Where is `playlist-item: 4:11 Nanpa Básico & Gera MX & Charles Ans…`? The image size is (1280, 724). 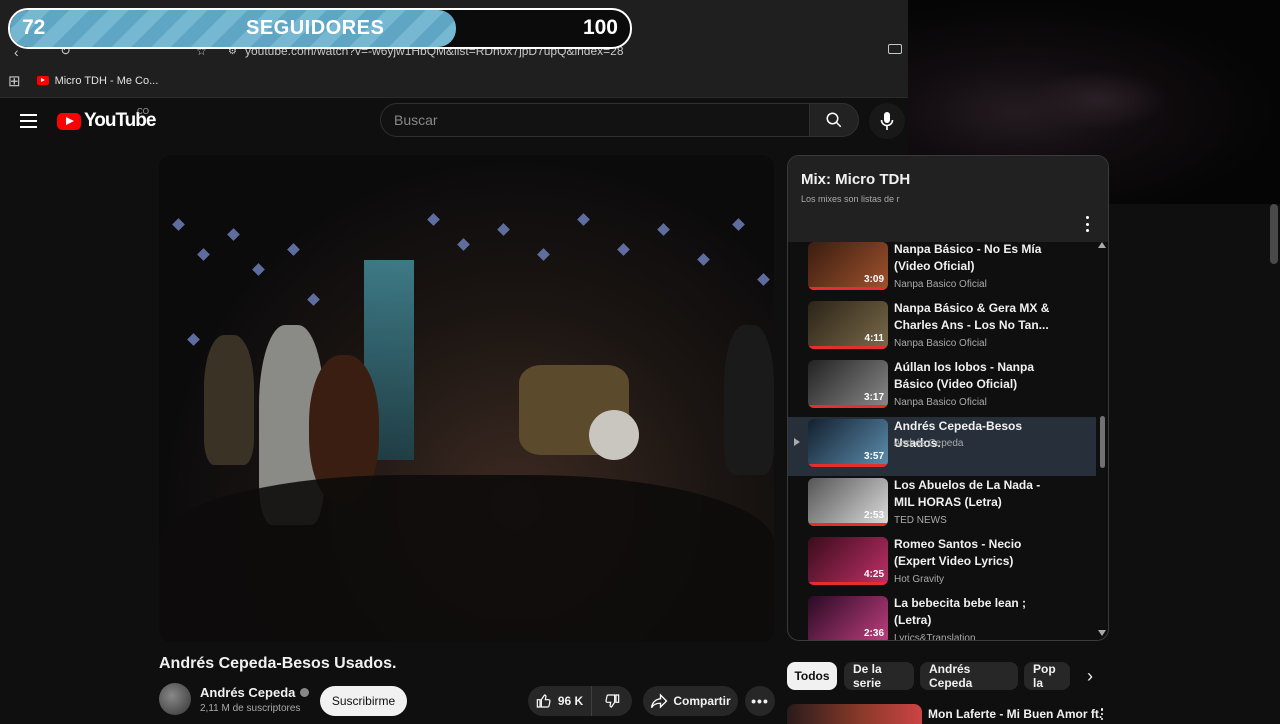
playlist-item: 4:11 Nanpa Básico & Gera MX & Charles Ans… is located at coordinates (942, 328).